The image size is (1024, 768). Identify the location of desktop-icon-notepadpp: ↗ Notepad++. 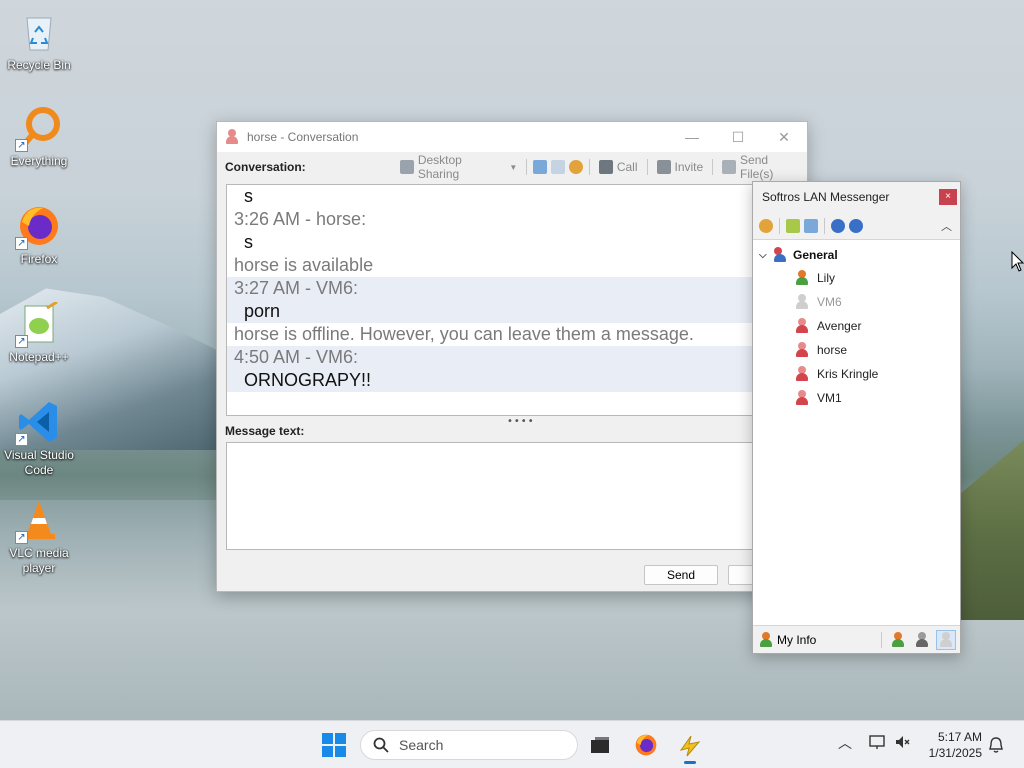
(39, 332).